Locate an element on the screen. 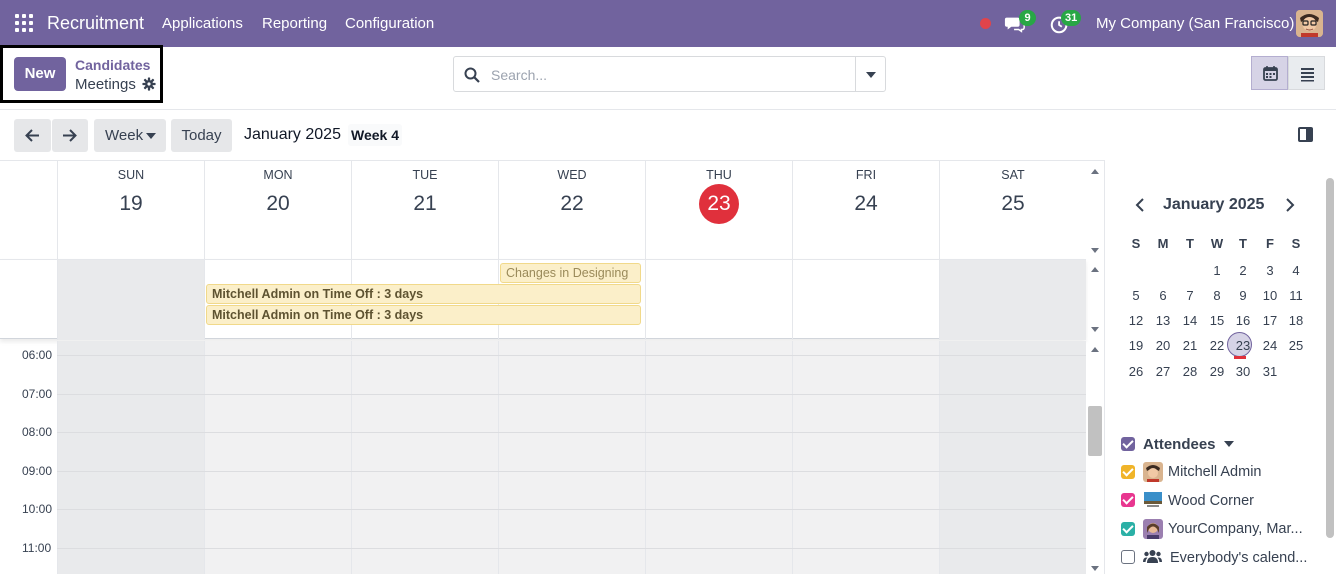  mini-weekday-head: T is located at coordinates (1243, 243).